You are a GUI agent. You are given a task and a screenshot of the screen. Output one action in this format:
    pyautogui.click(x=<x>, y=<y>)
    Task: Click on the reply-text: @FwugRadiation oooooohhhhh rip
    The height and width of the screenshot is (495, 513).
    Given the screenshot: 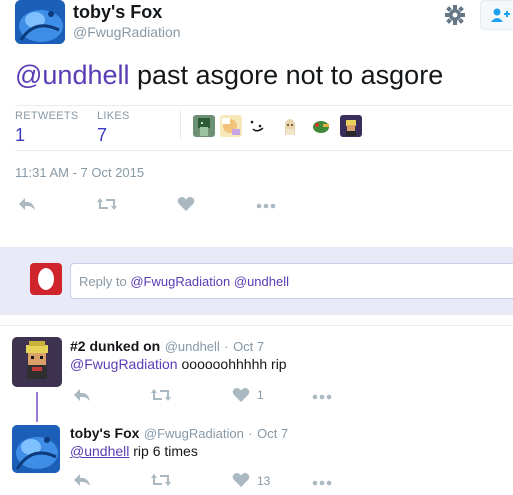 What is the action you would take?
    pyautogui.click(x=178, y=364)
    